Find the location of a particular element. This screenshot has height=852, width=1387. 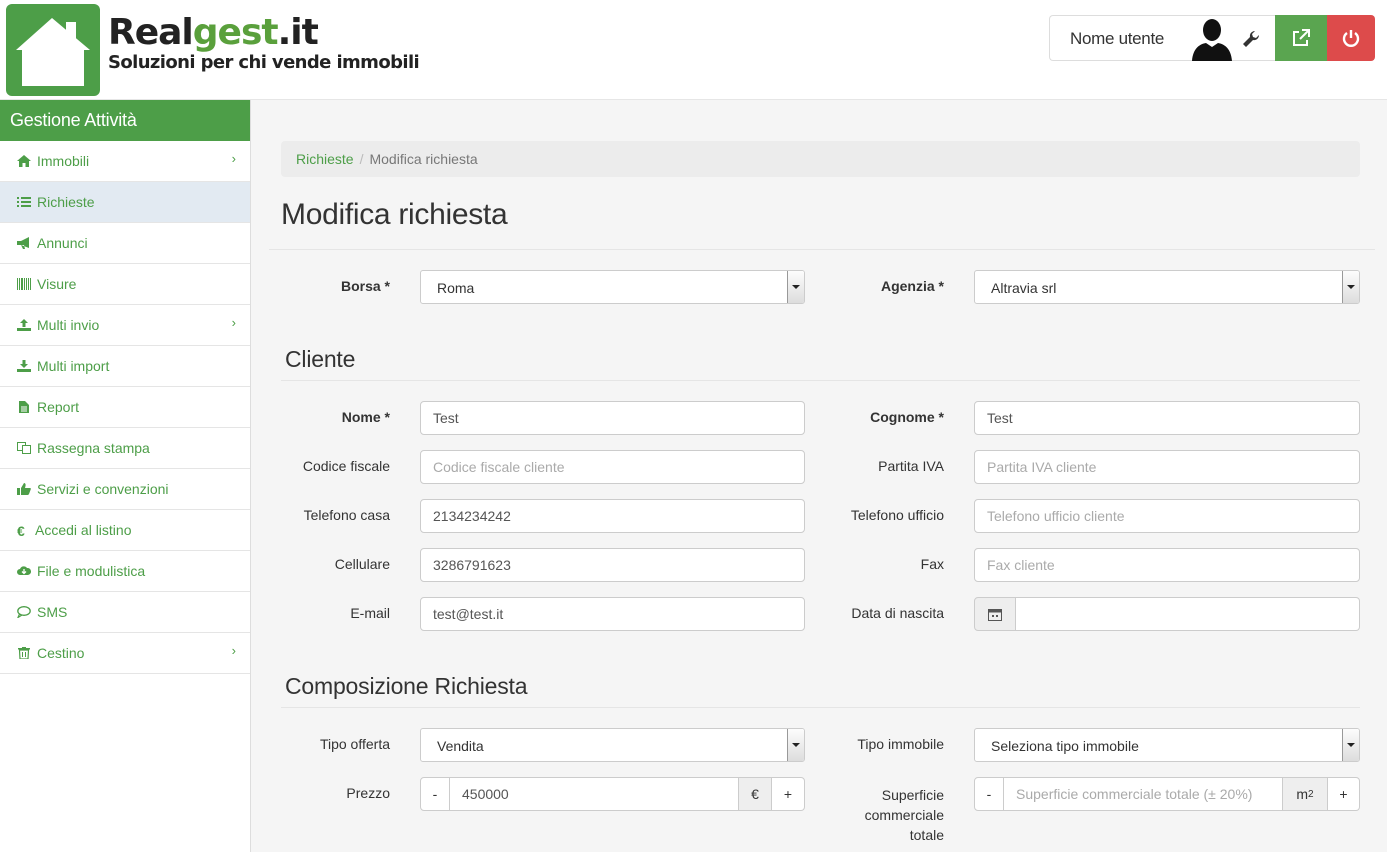

sidebar-item-label: Immobili is located at coordinates (63, 161).